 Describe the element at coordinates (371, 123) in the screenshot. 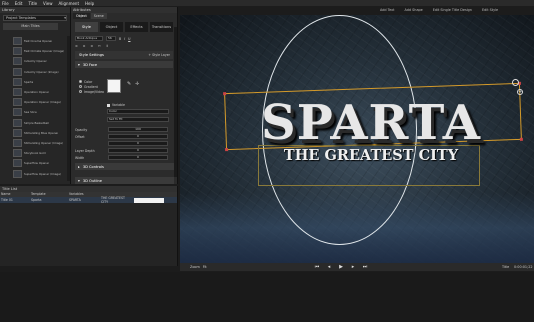

I see `main-title-text: SPARTA` at that location.